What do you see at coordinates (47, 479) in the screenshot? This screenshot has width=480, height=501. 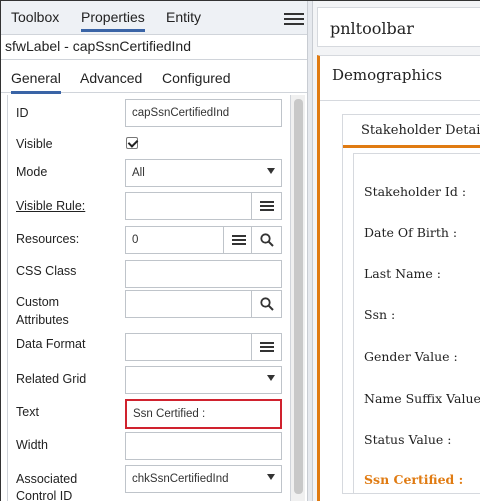 I see `associated-control-id-label-line1: Associated` at bounding box center [47, 479].